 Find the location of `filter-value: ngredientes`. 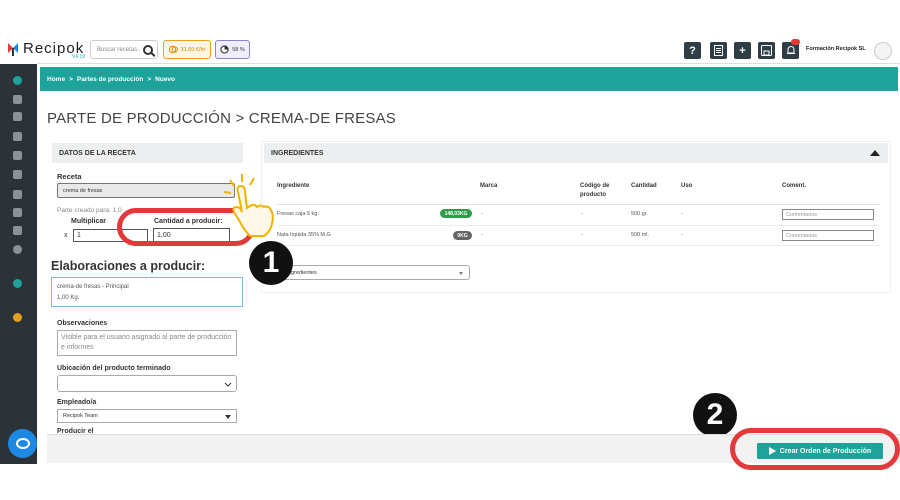

filter-value: ngredientes is located at coordinates (302, 272).